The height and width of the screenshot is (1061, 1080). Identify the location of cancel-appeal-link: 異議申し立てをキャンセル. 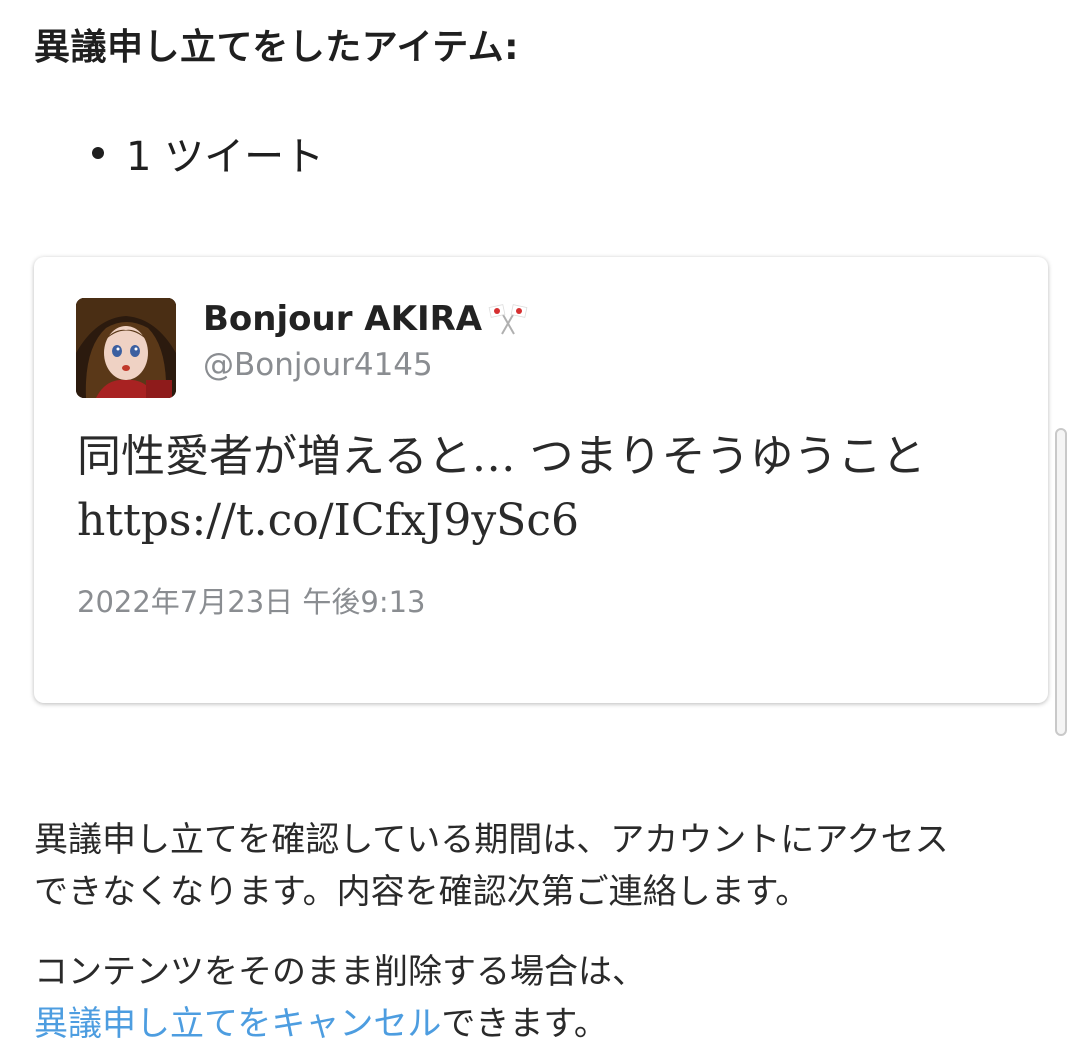
(237, 1024).